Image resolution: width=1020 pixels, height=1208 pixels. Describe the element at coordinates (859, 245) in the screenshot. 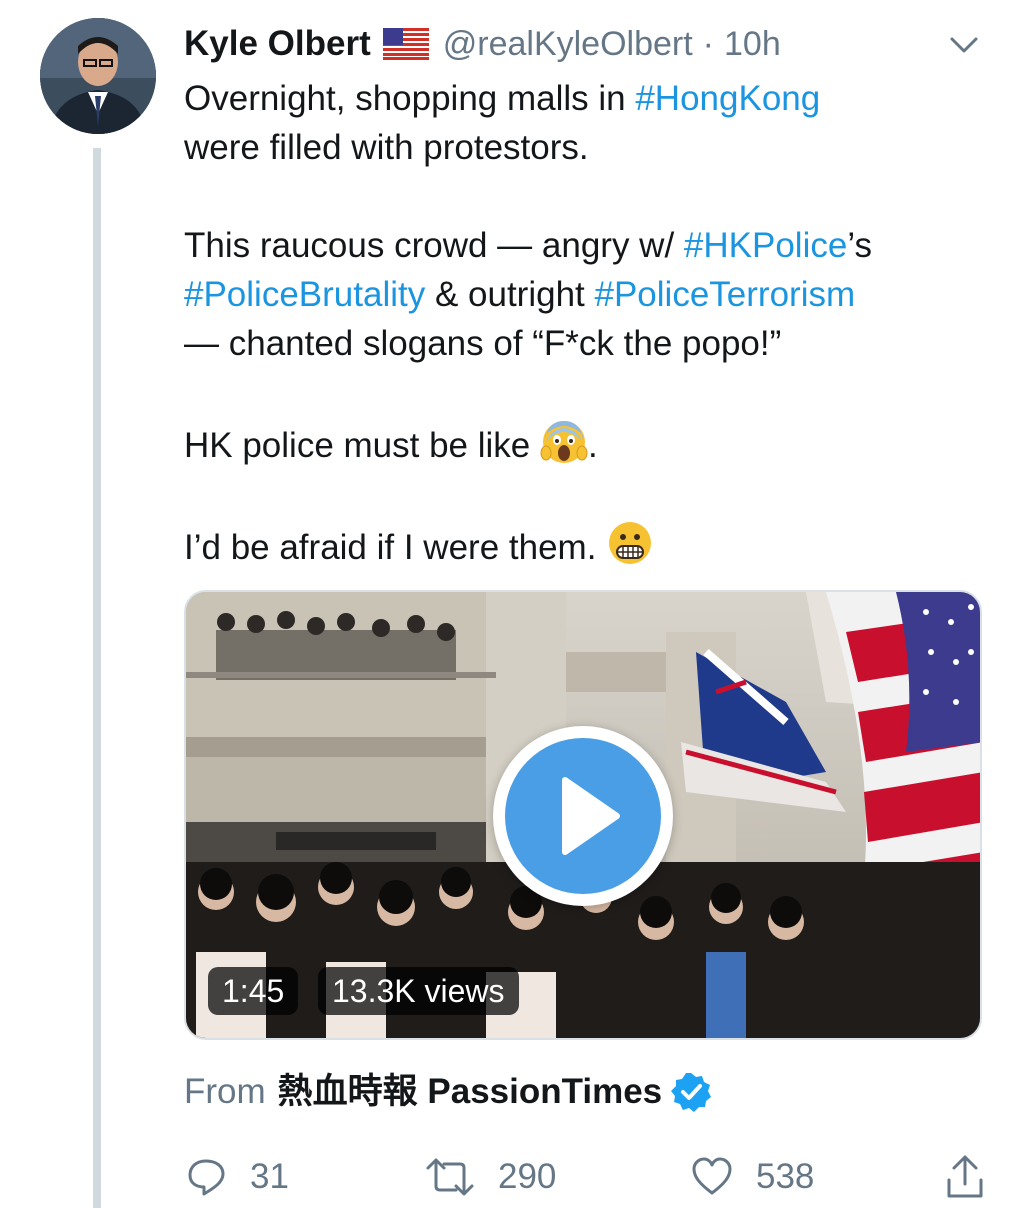

I see `tweet-text-segment: ’s` at that location.